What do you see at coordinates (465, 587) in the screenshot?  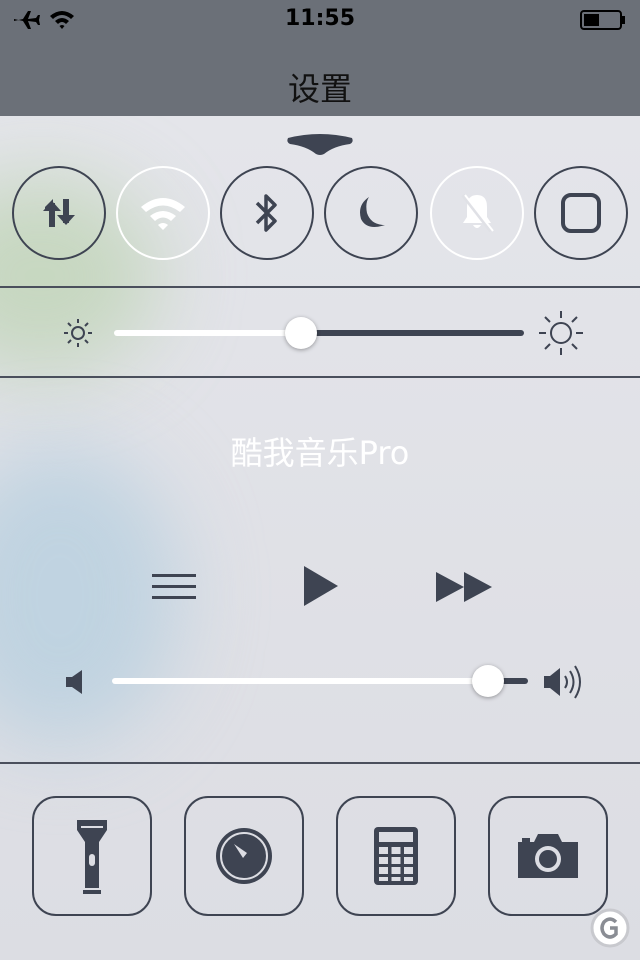 I see `fast-forward-icon` at bounding box center [465, 587].